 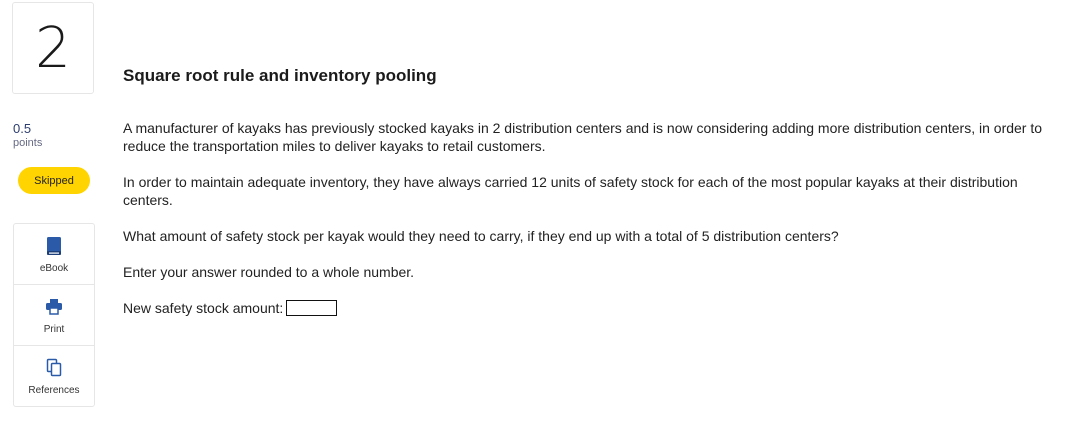 I want to click on question-number: 2, so click(x=53, y=48).